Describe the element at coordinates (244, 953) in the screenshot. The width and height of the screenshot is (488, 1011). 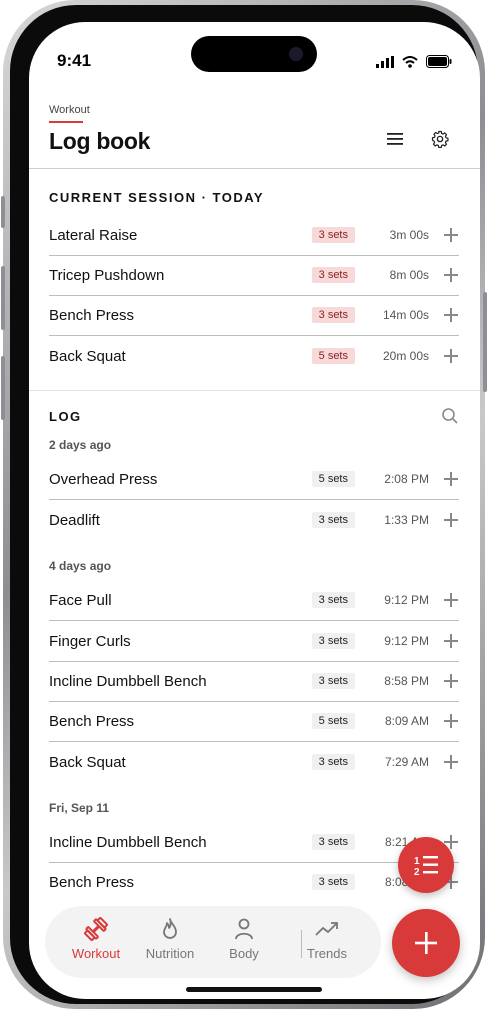
I see `tab-label: Body` at that location.